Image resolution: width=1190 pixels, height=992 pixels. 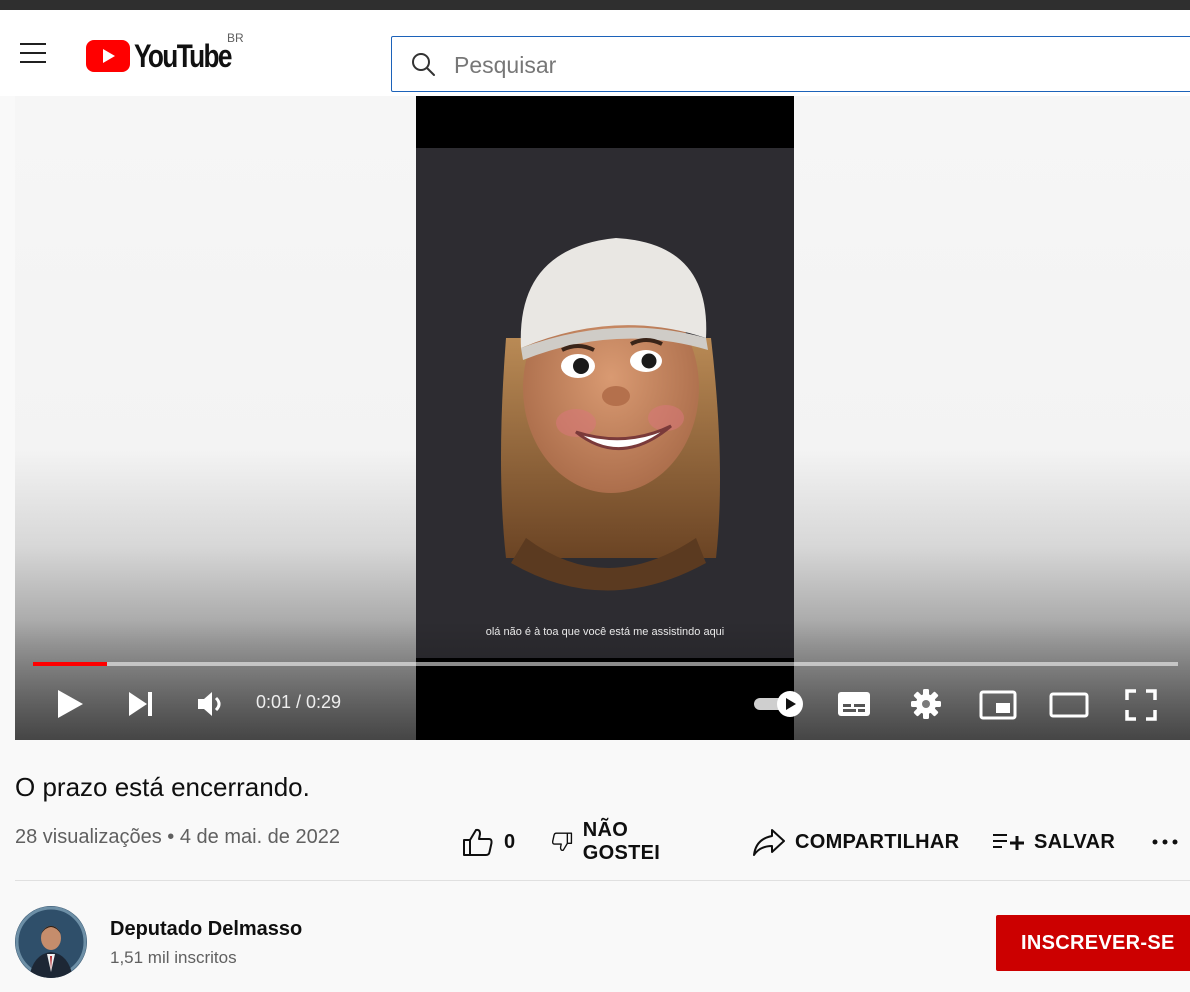 I want to click on miniplayer-icon, so click(x=998, y=705).